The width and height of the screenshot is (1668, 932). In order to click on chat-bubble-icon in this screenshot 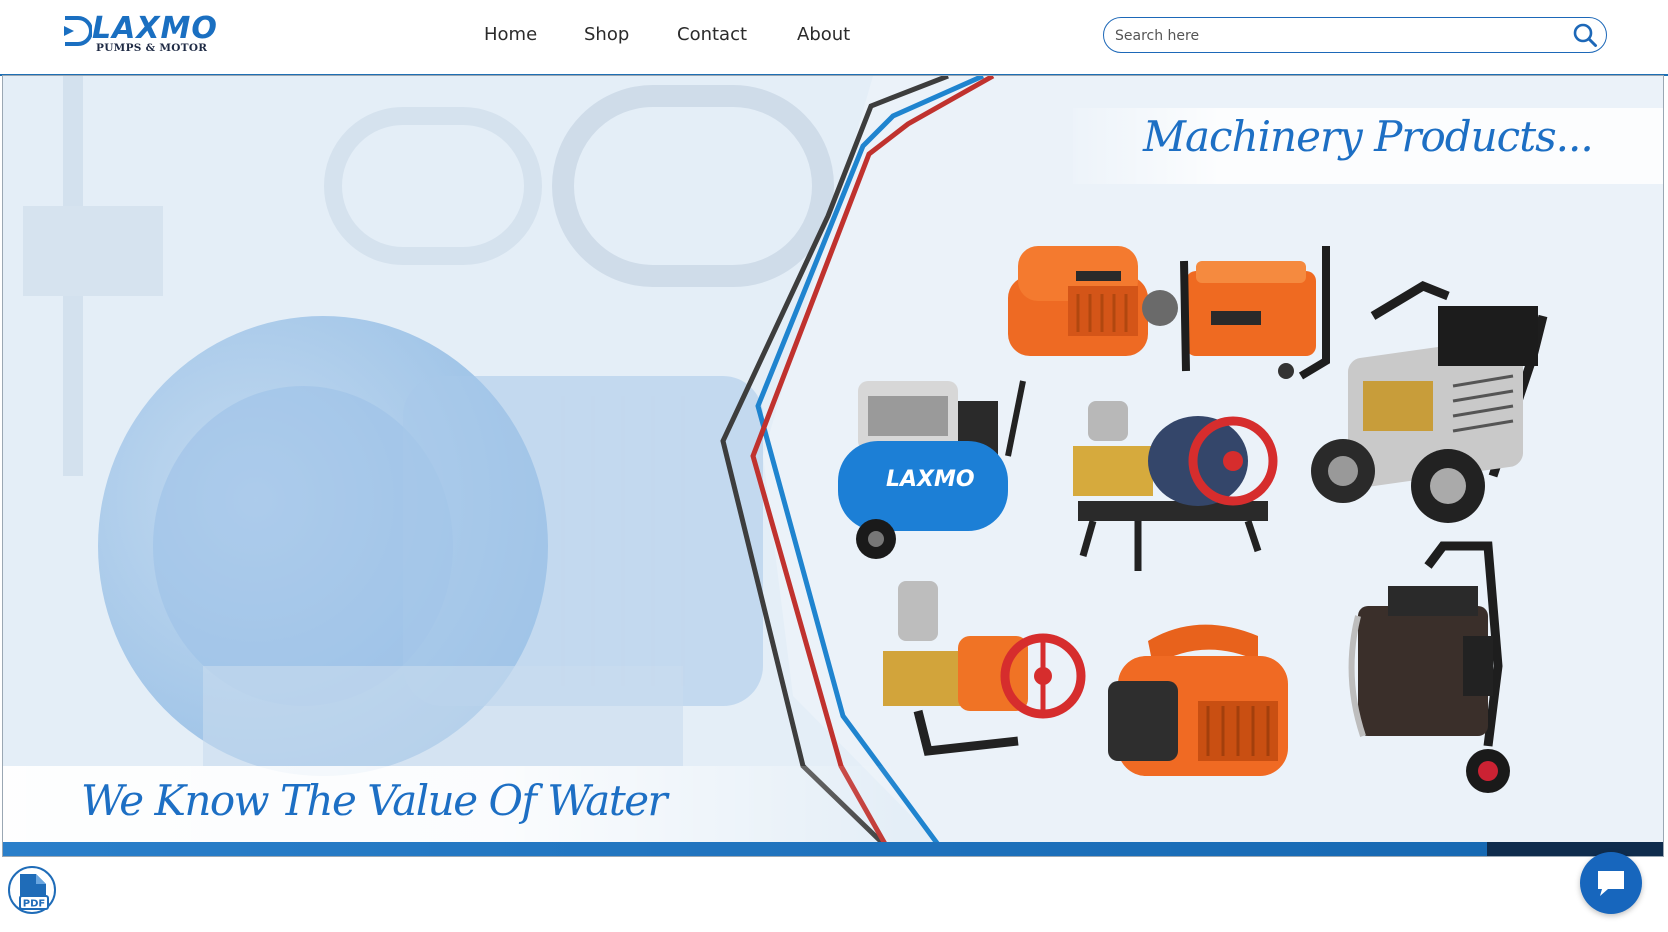, I will do `click(1611, 883)`.